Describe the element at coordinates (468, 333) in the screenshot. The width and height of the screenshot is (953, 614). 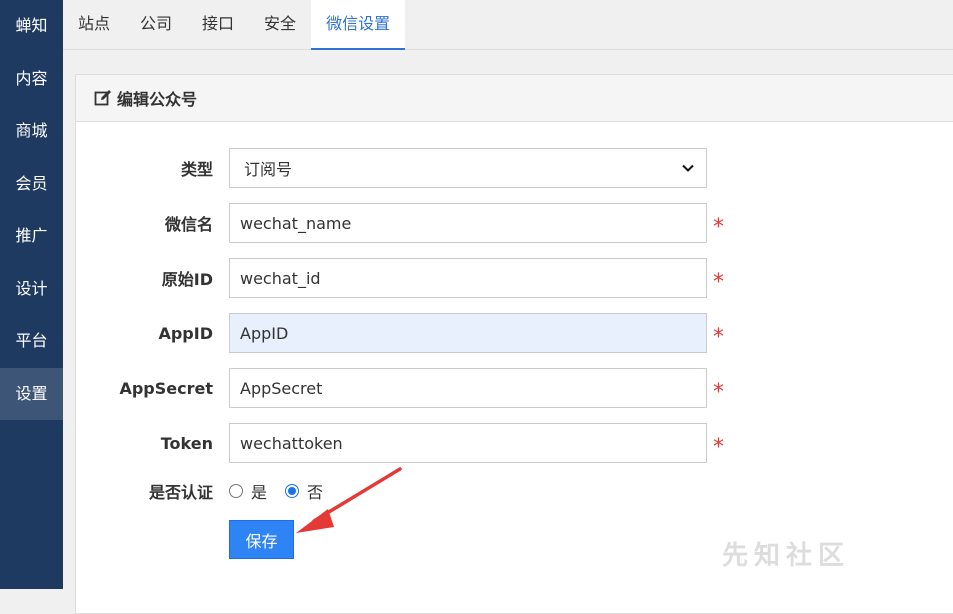
I see `app-id-input: AppID` at that location.